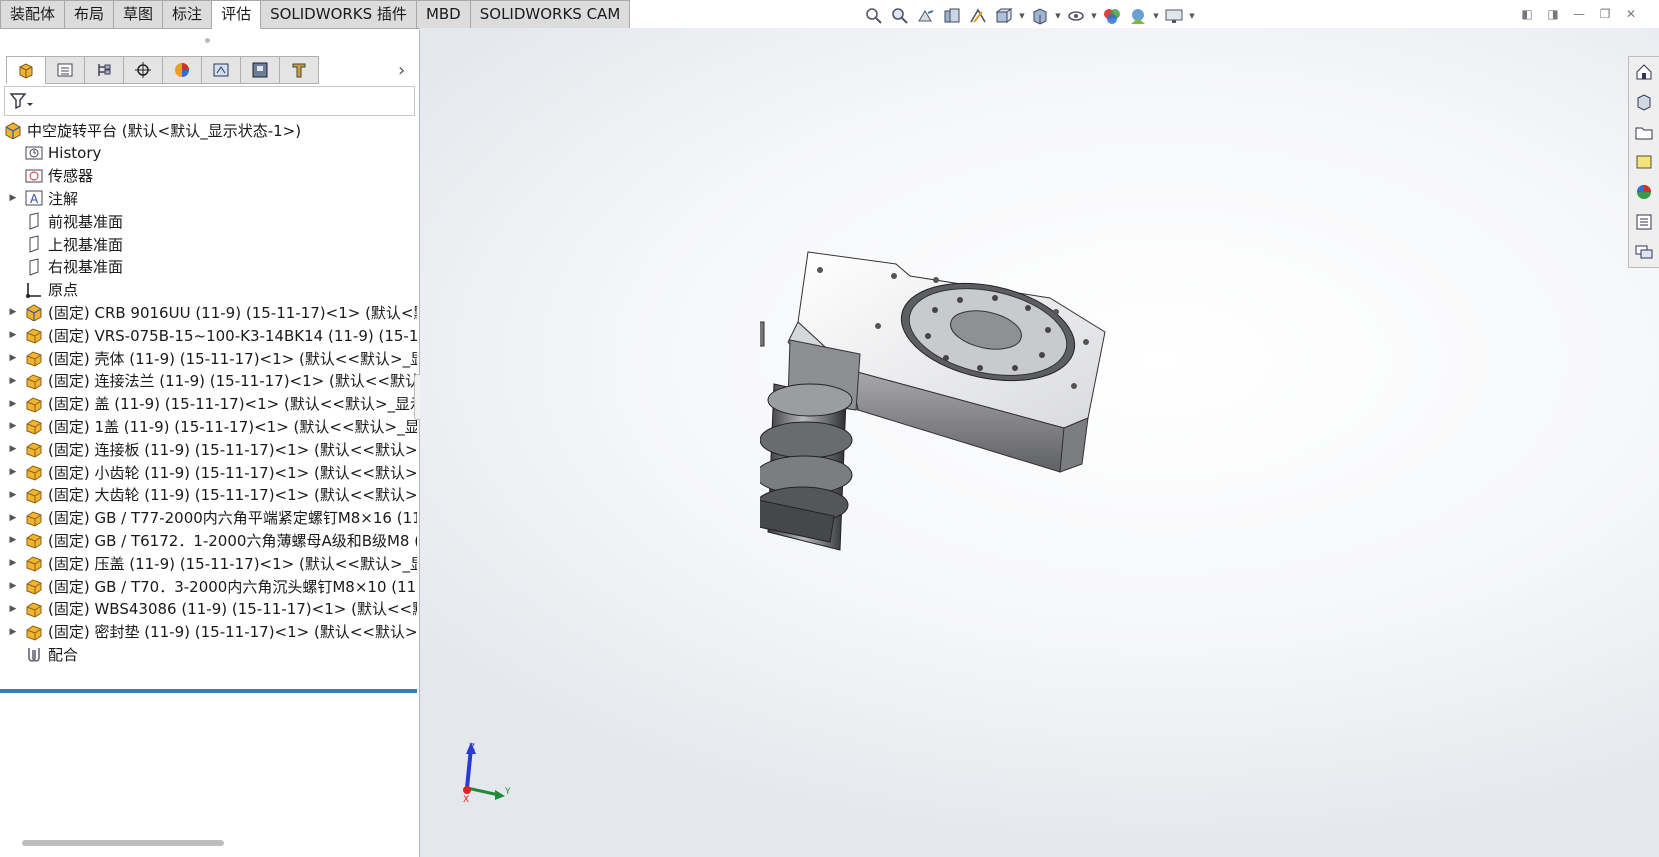 The image size is (1659, 857). I want to click on tree-item: 配合, so click(208, 654).